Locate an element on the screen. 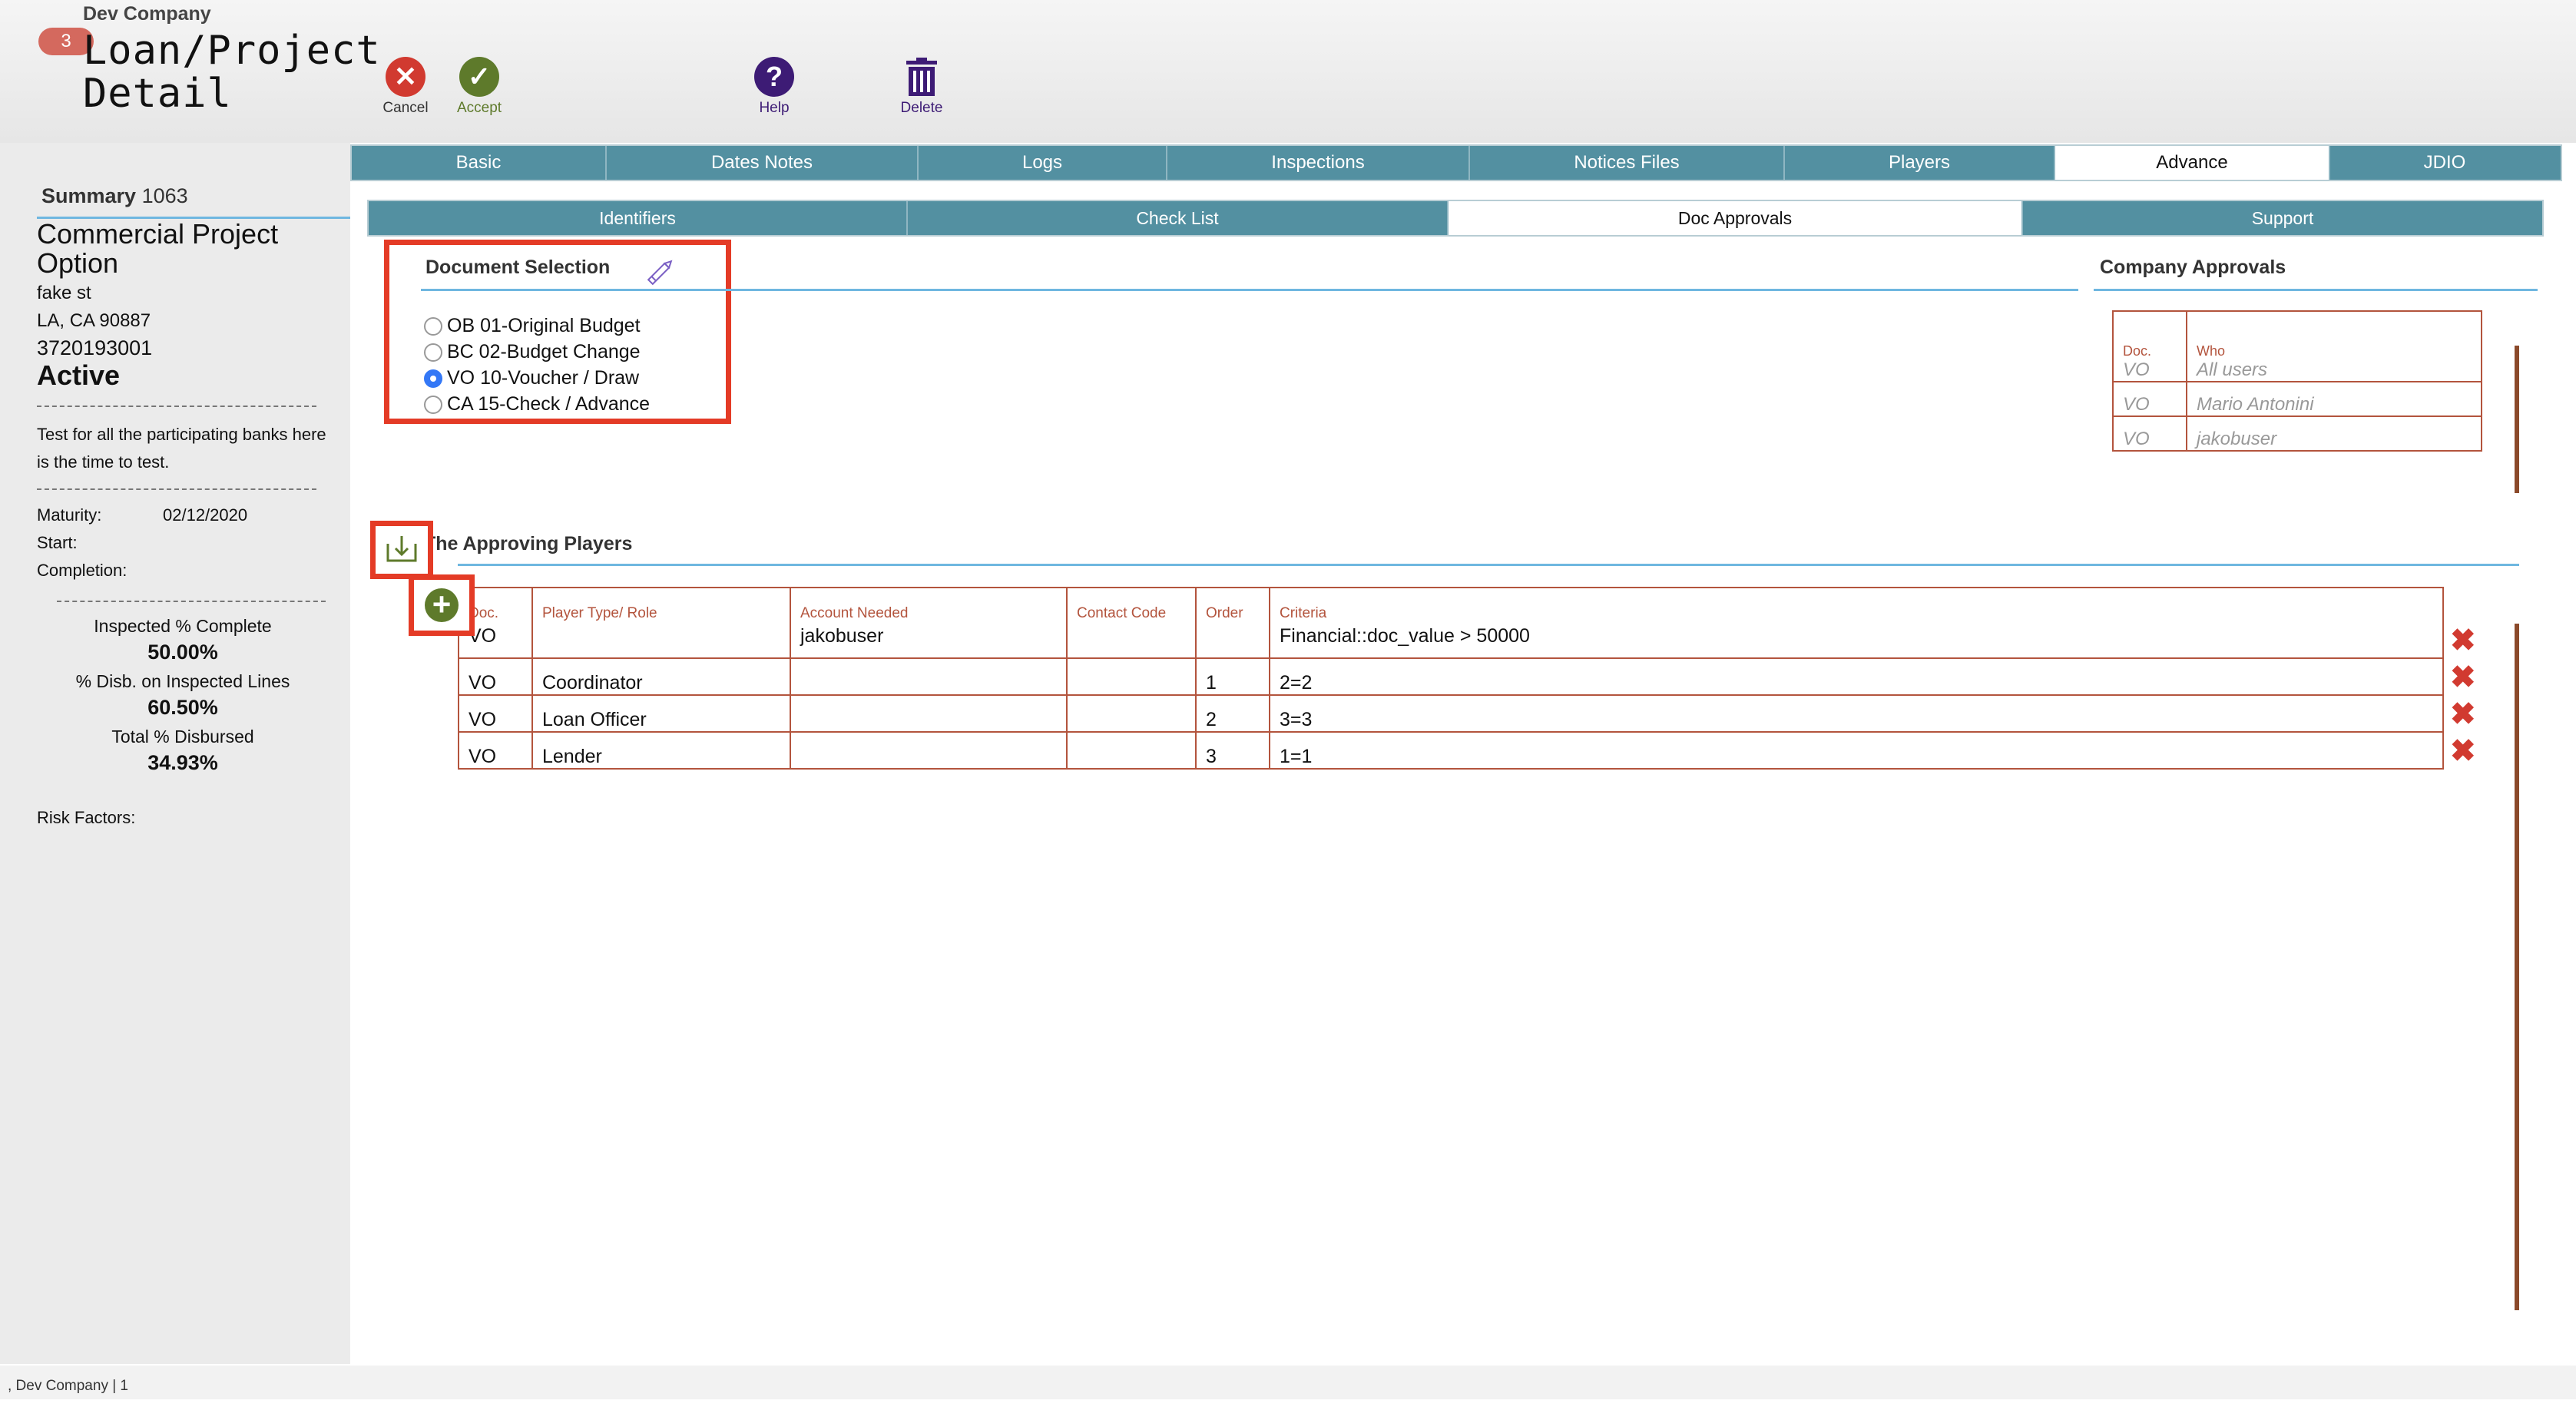 The height and width of the screenshot is (1407, 2576). cell-criteria: 1=1 is located at coordinates (1857, 751).